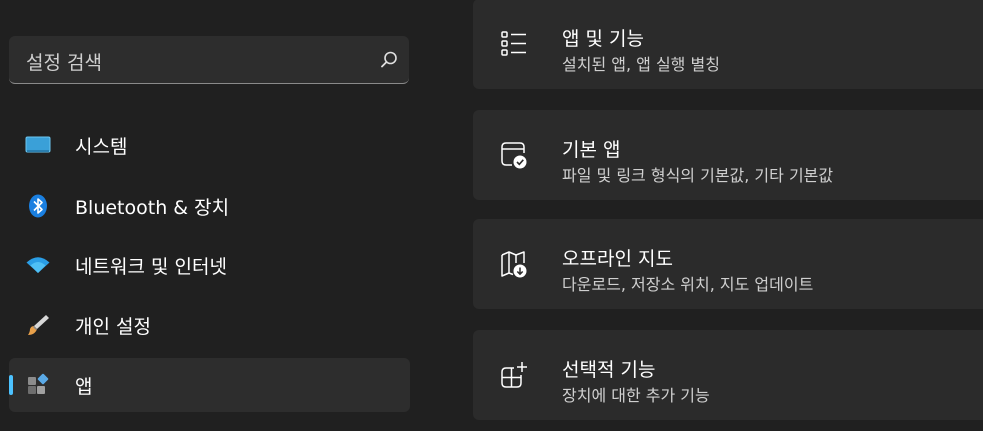  What do you see at coordinates (38, 265) in the screenshot?
I see `wifi-icon` at bounding box center [38, 265].